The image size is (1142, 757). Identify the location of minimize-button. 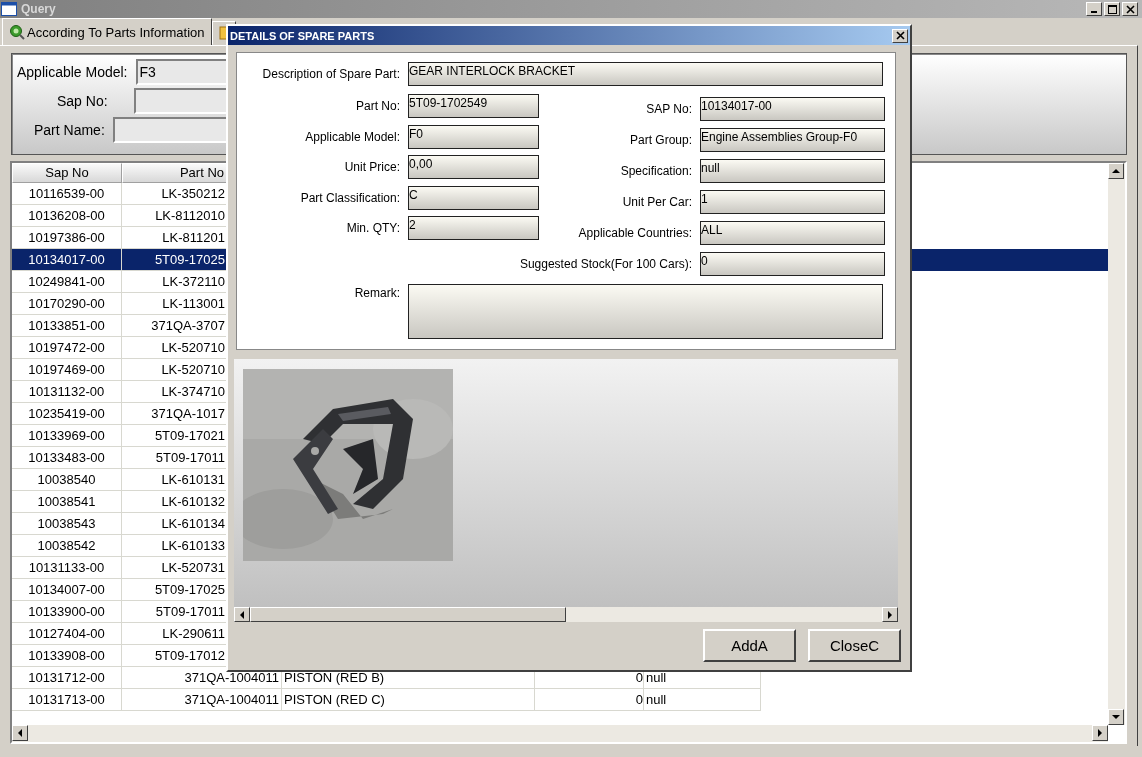
(1094, 9).